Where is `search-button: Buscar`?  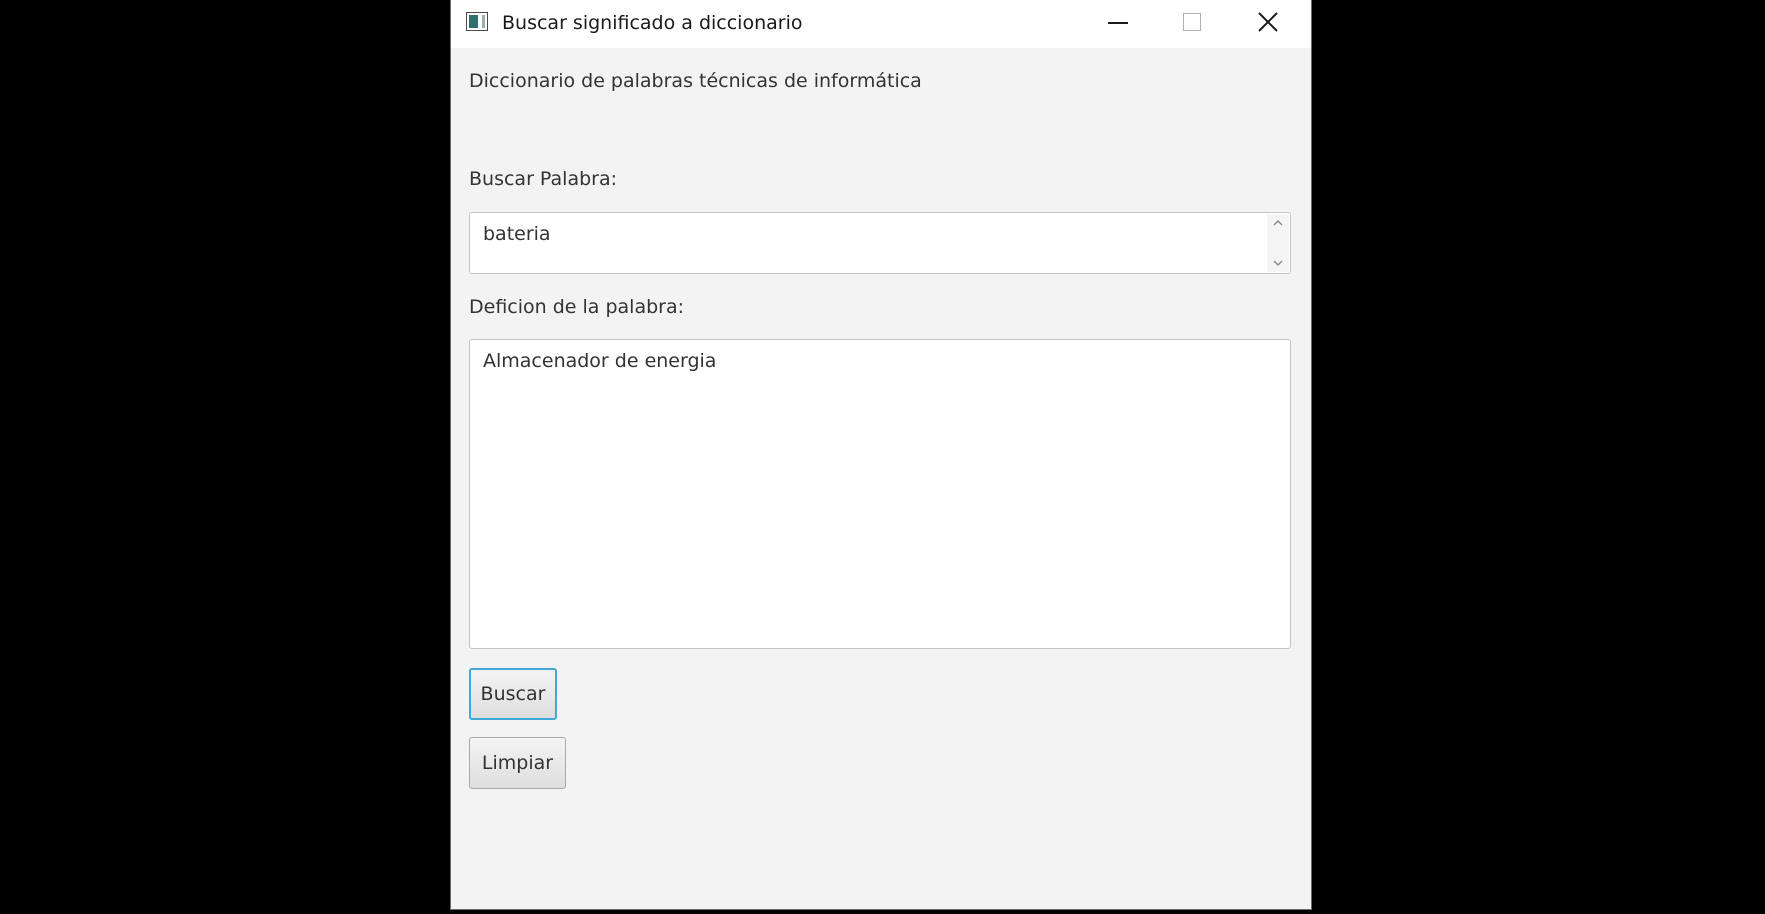
search-button: Buscar is located at coordinates (513, 694).